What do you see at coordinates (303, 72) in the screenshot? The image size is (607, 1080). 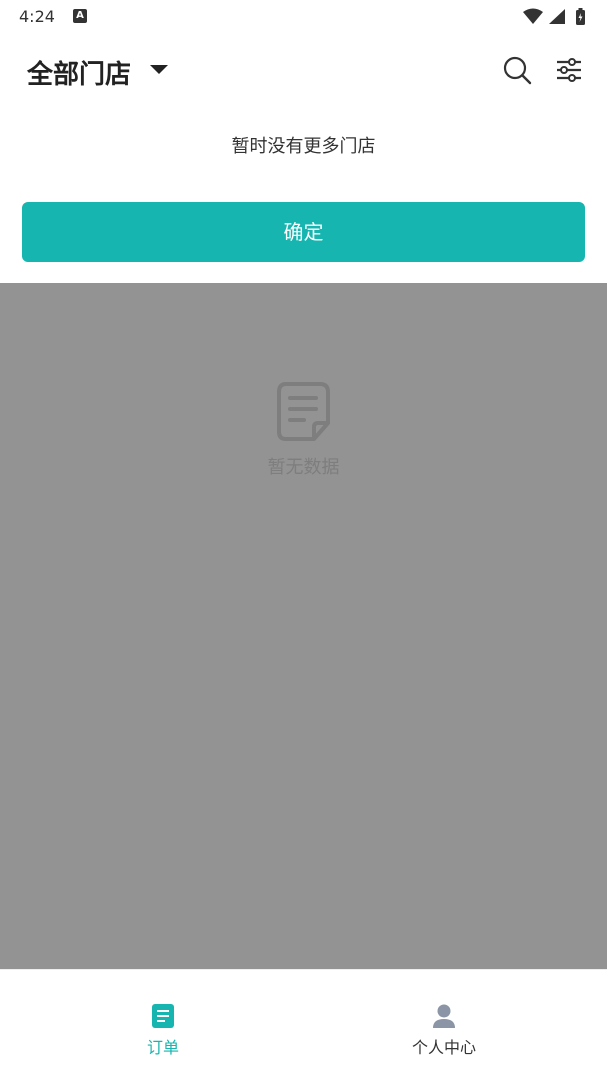 I see `header: 全部门店` at bounding box center [303, 72].